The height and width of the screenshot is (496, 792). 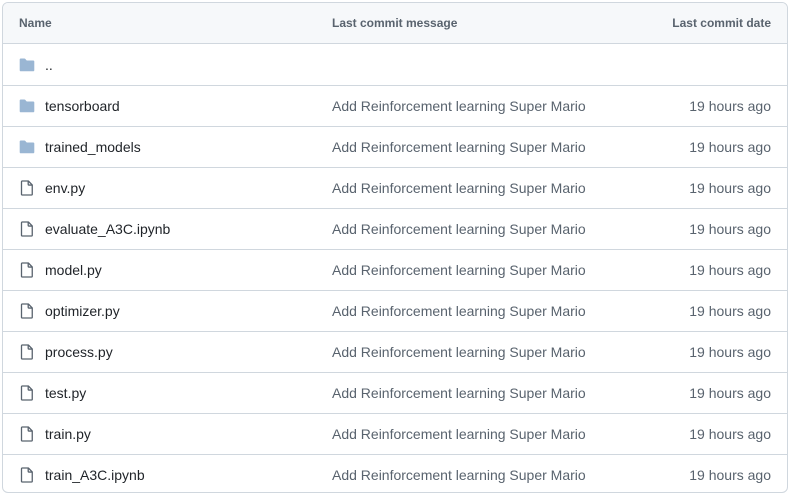 What do you see at coordinates (721, 23) in the screenshot?
I see `header-commit-date: Last commit date` at bounding box center [721, 23].